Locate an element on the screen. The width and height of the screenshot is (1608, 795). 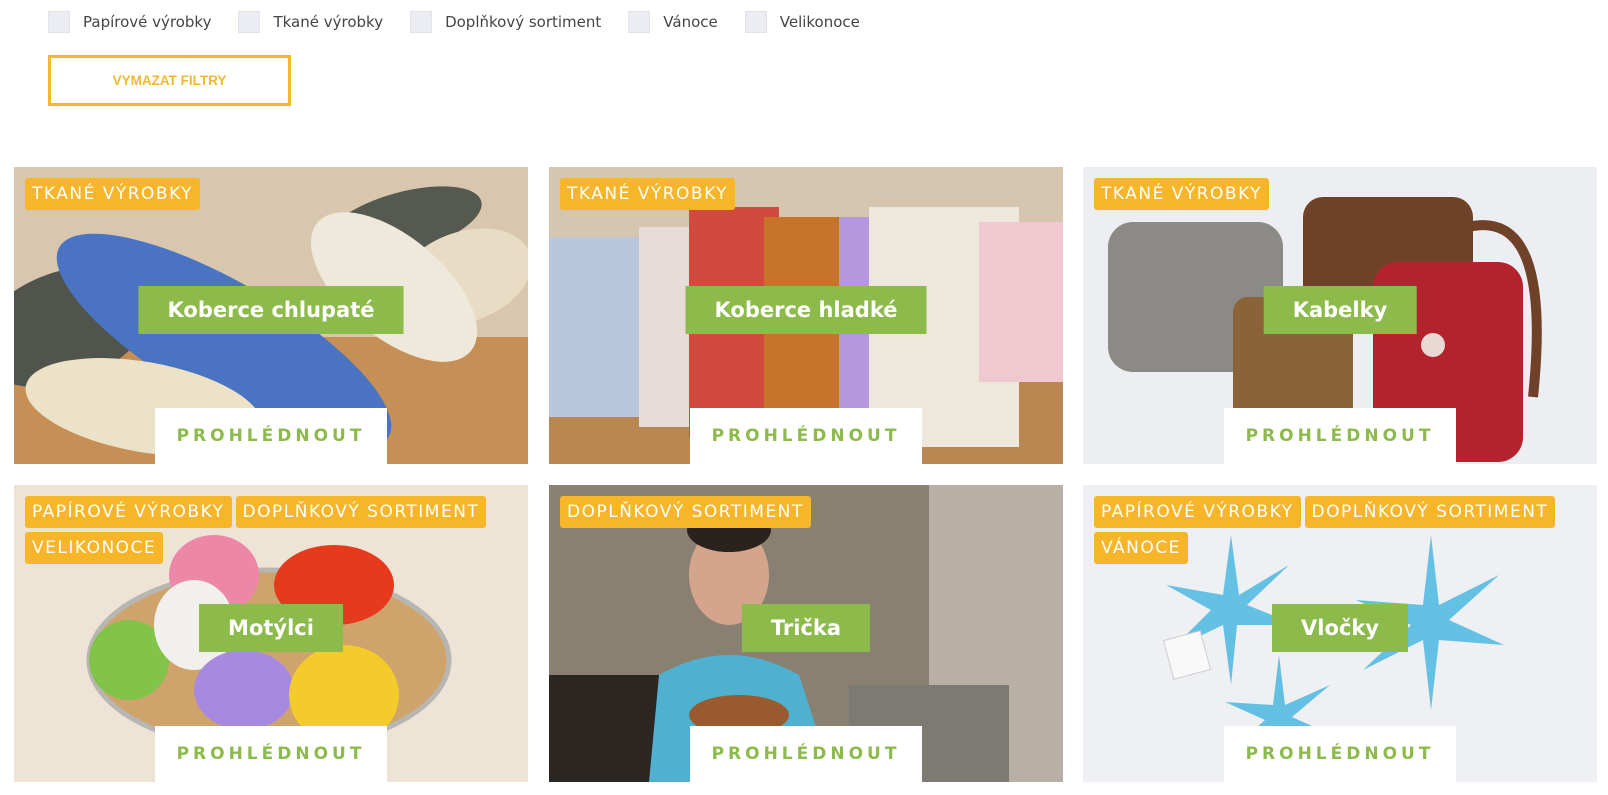
product-card: TKANÉ VÝROBKY Koberce hladké PROHLÉDNOUT is located at coordinates (806, 315).